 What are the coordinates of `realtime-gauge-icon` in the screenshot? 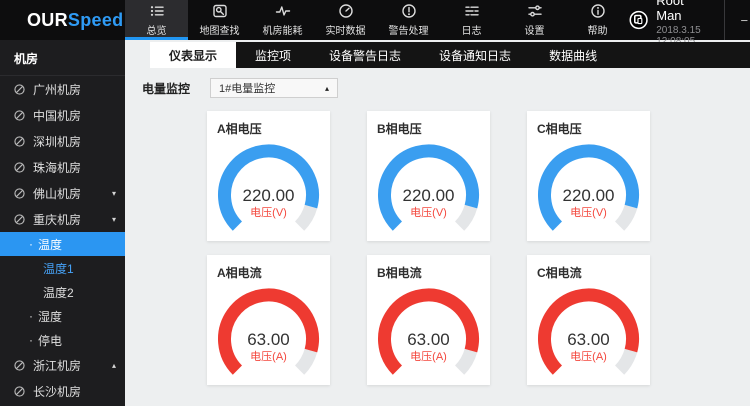 It's located at (346, 11).